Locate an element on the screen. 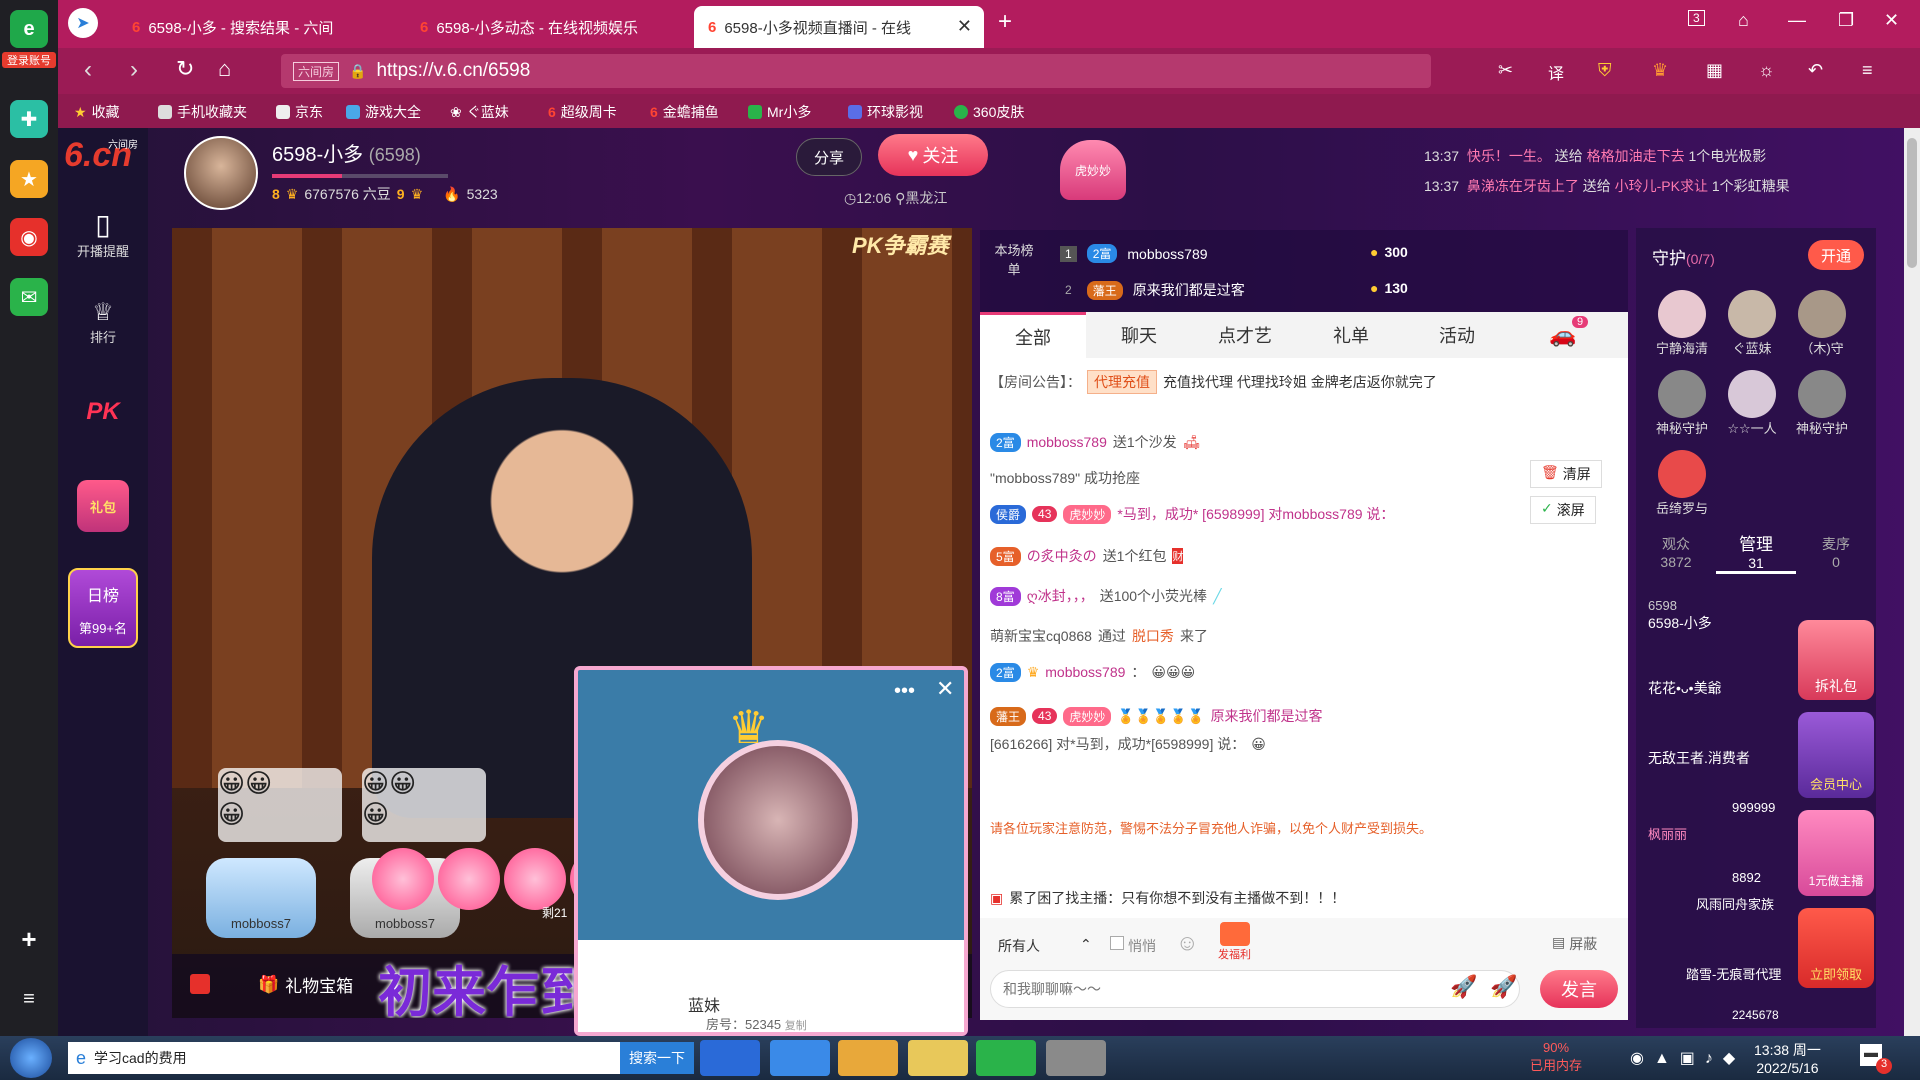  navigation-icon: ➤ is located at coordinates (83, 23).